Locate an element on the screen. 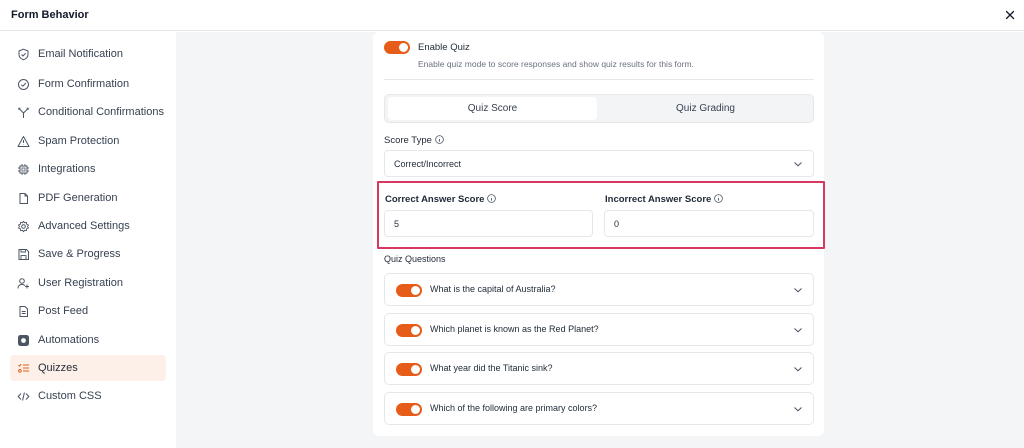 This screenshot has height=448, width=1024. score-type-select: Correct/Incorrect is located at coordinates (599, 163).